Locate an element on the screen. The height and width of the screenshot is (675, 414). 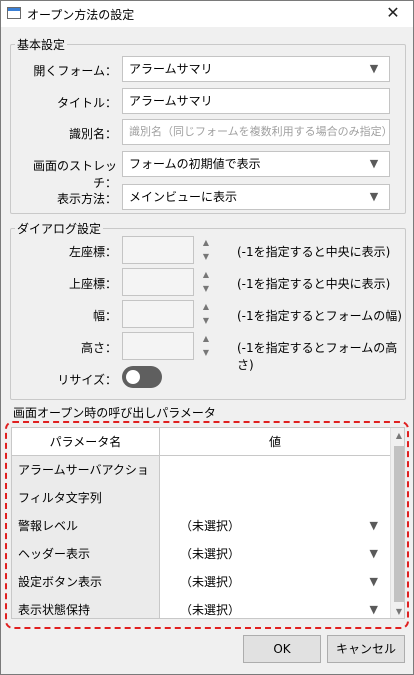
stretch-label: 画面のストレッチ： is located at coordinates (74, 174).